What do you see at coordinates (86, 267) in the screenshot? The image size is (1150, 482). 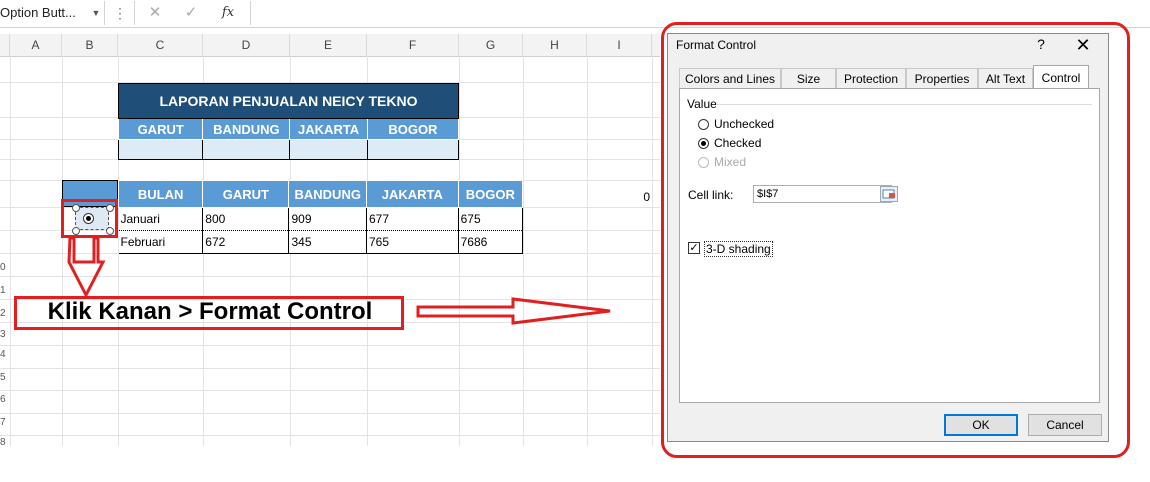 I see `down-arrow` at bounding box center [86, 267].